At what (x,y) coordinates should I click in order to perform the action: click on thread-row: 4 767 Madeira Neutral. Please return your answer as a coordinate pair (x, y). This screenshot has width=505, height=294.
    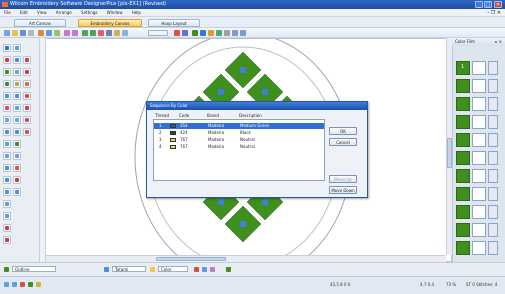
    Looking at the image, I should click on (239, 147).